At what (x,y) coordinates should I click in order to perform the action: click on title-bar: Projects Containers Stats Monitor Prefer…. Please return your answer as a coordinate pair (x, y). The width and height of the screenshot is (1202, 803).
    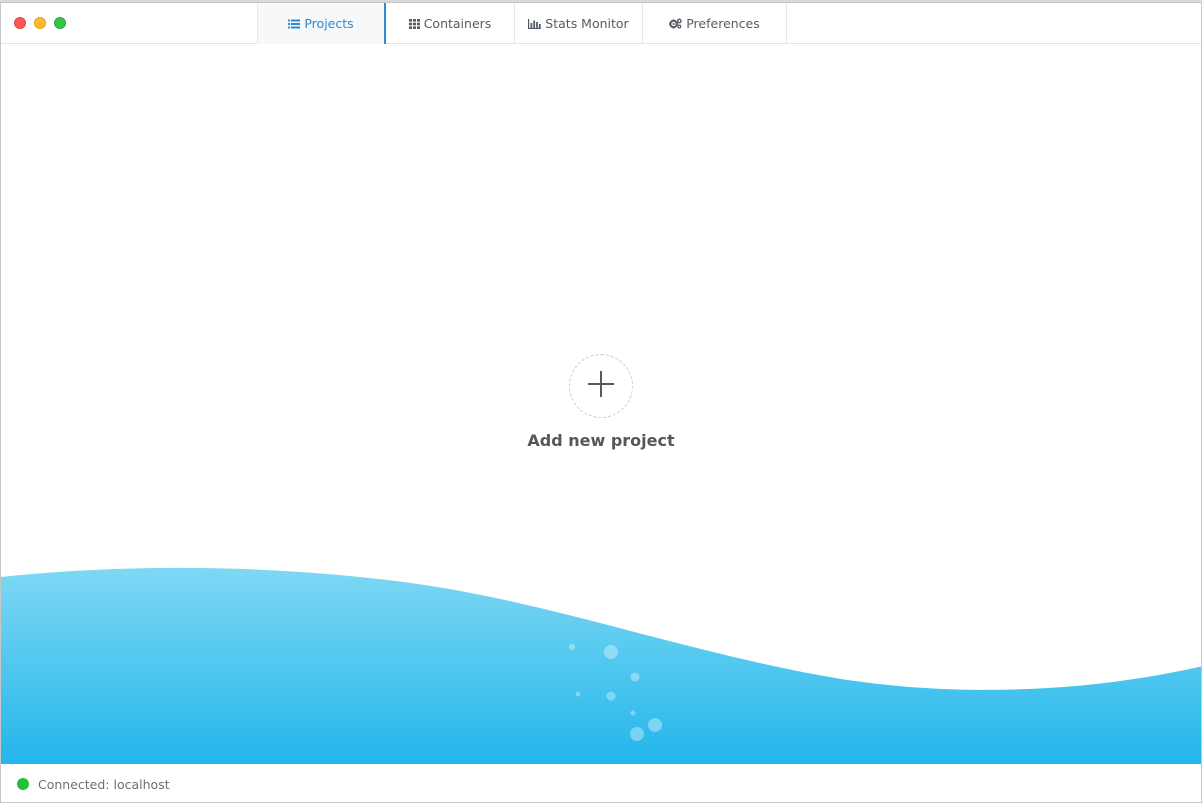
    Looking at the image, I should click on (601, 23).